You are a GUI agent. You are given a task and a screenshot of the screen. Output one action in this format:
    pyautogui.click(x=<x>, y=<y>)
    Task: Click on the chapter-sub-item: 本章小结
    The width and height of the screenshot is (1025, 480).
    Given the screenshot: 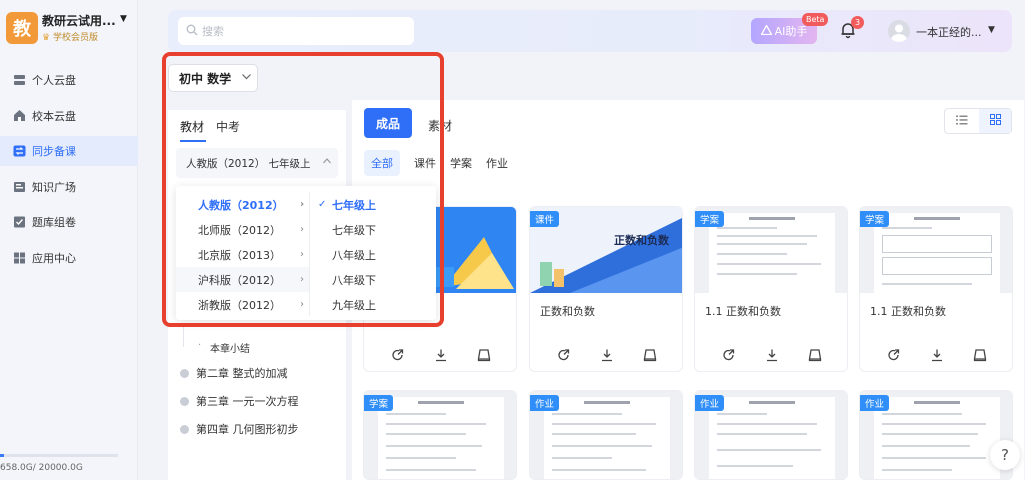 What is the action you would take?
    pyautogui.click(x=224, y=347)
    